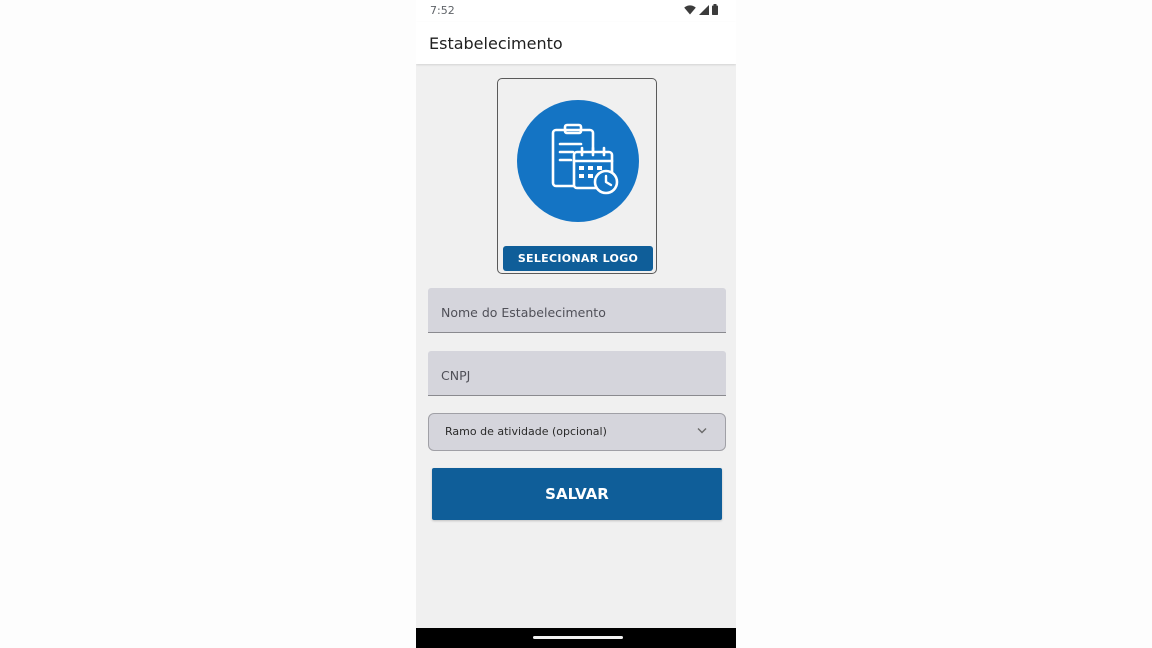  I want to click on status-icons, so click(701, 9).